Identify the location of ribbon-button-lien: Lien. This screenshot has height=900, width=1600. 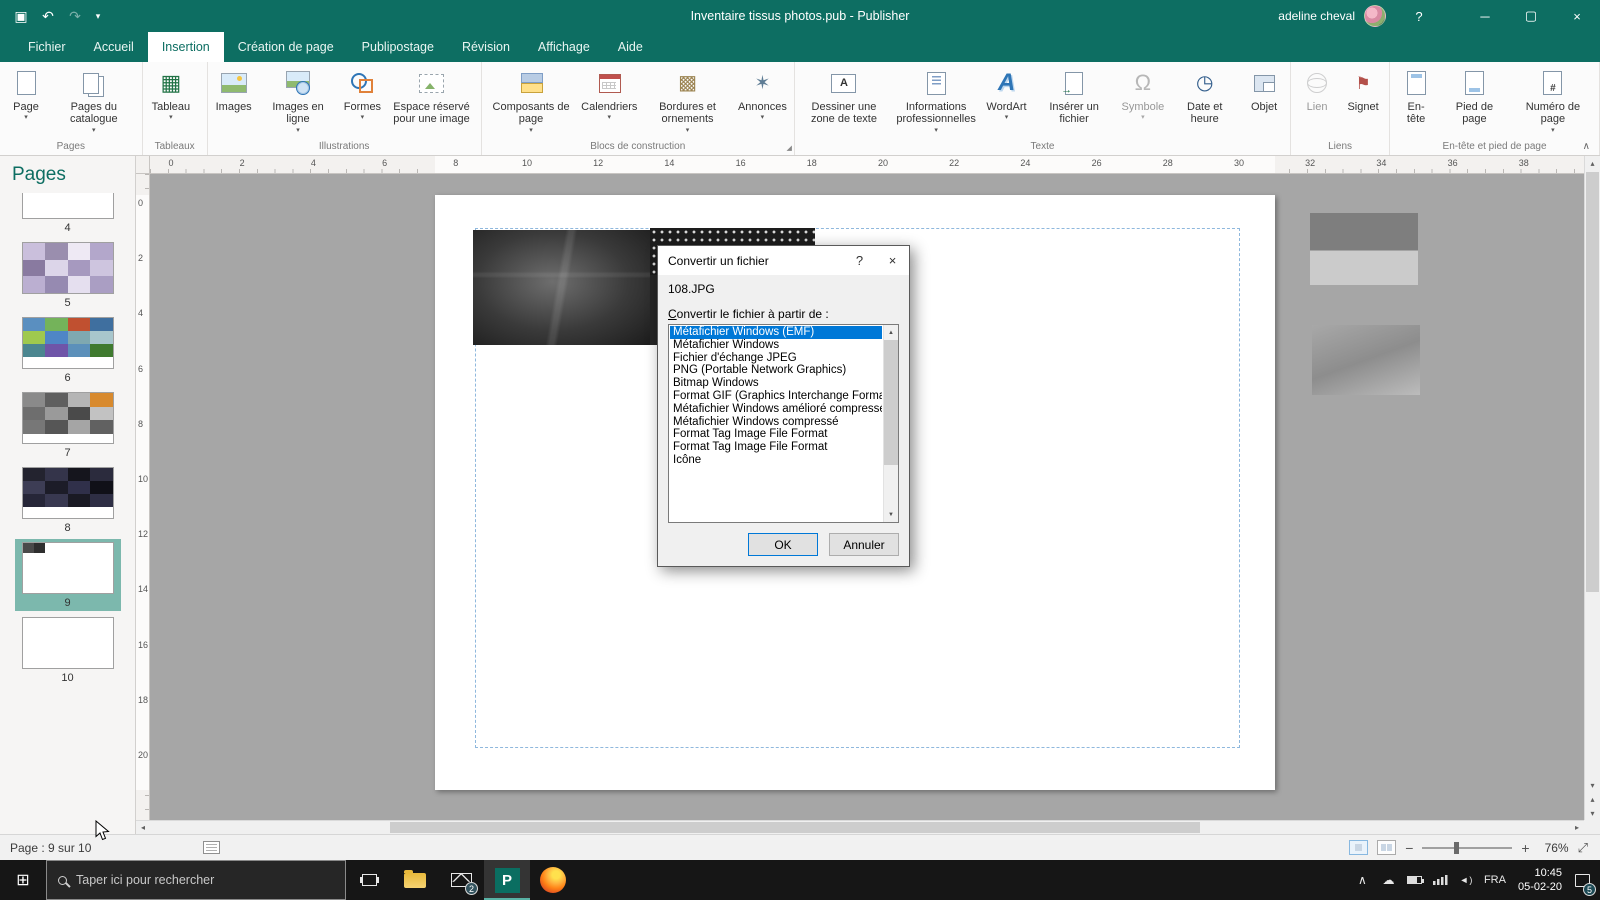
(1317, 101).